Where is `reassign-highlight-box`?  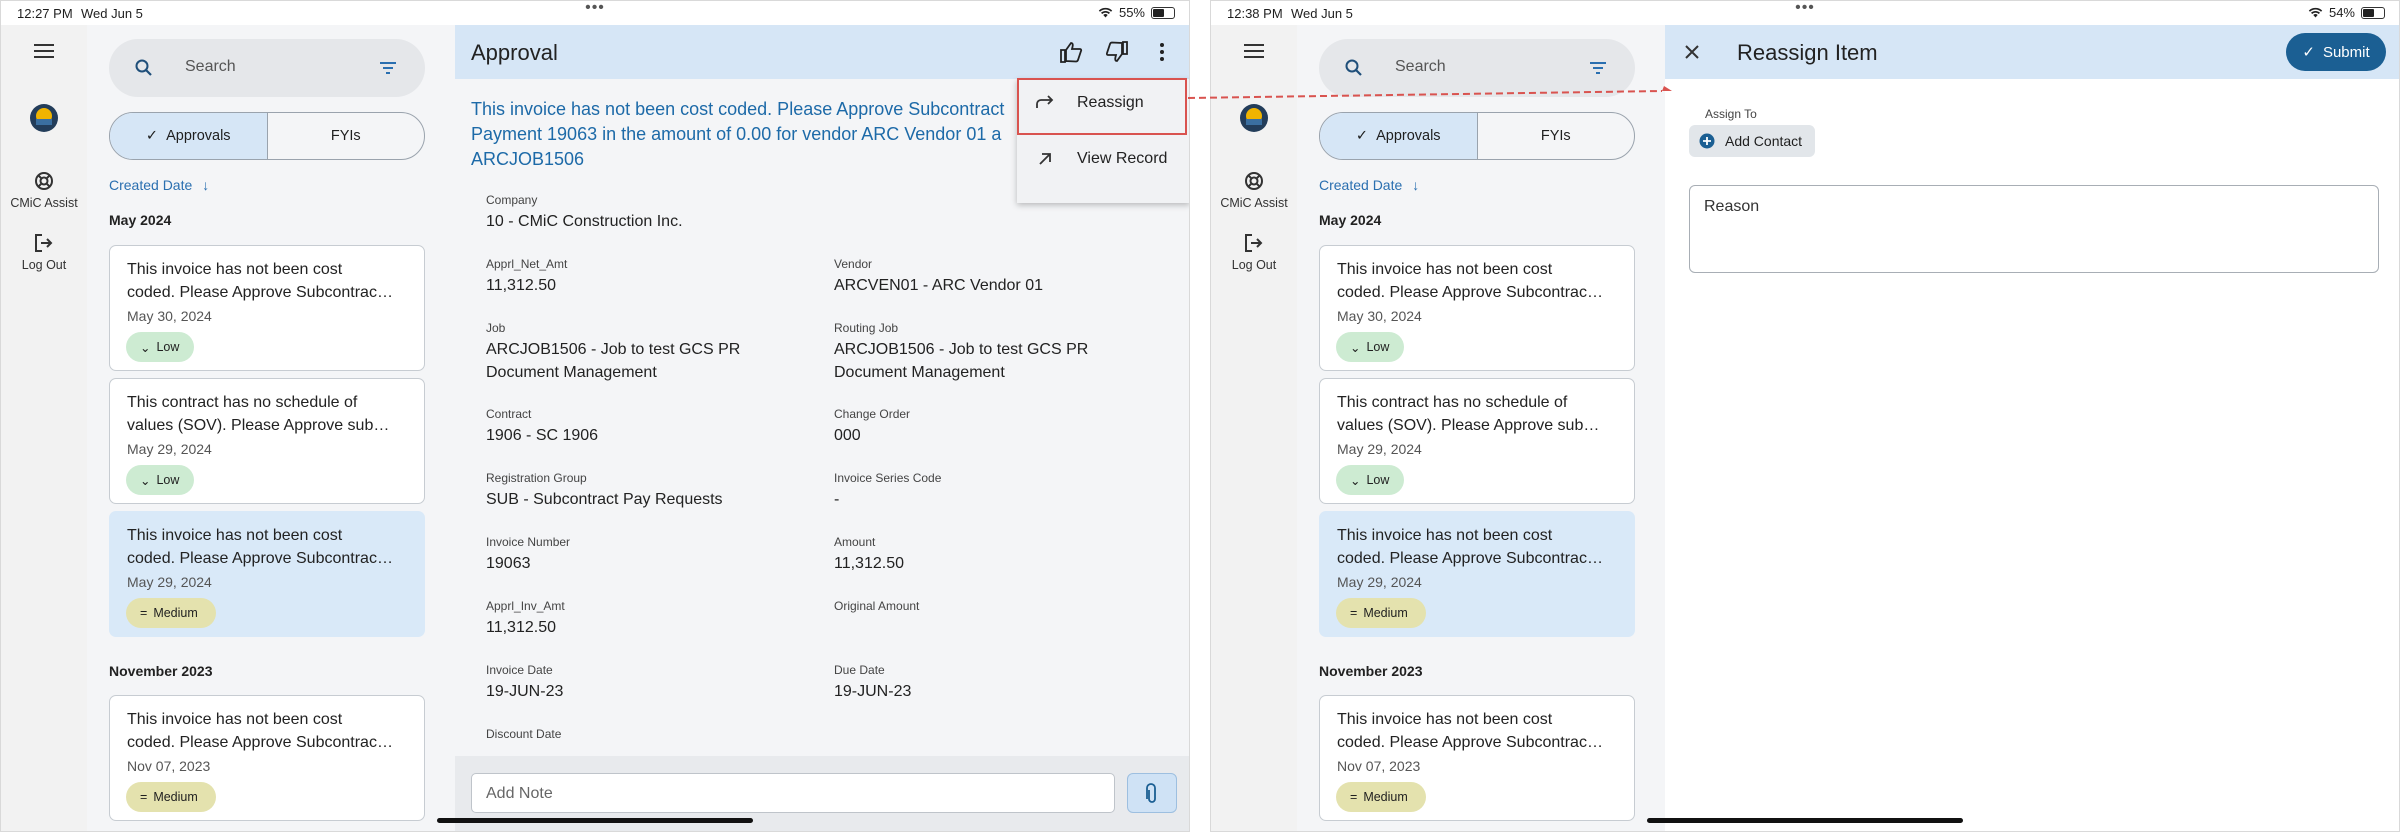 reassign-highlight-box is located at coordinates (1102, 106).